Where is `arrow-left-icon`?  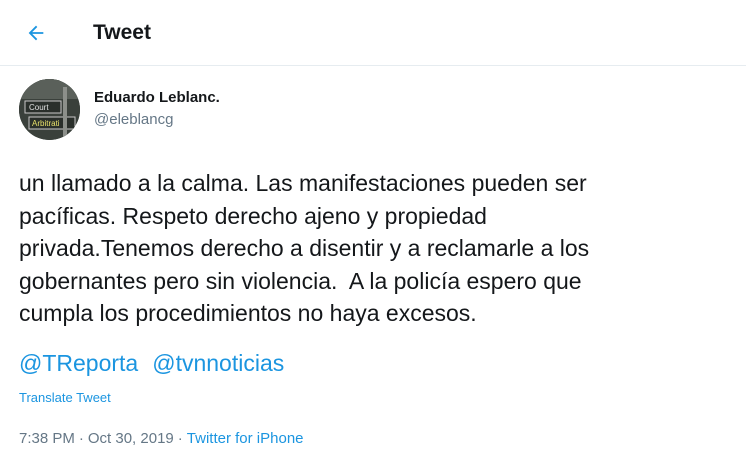
arrow-left-icon is located at coordinates (36, 33).